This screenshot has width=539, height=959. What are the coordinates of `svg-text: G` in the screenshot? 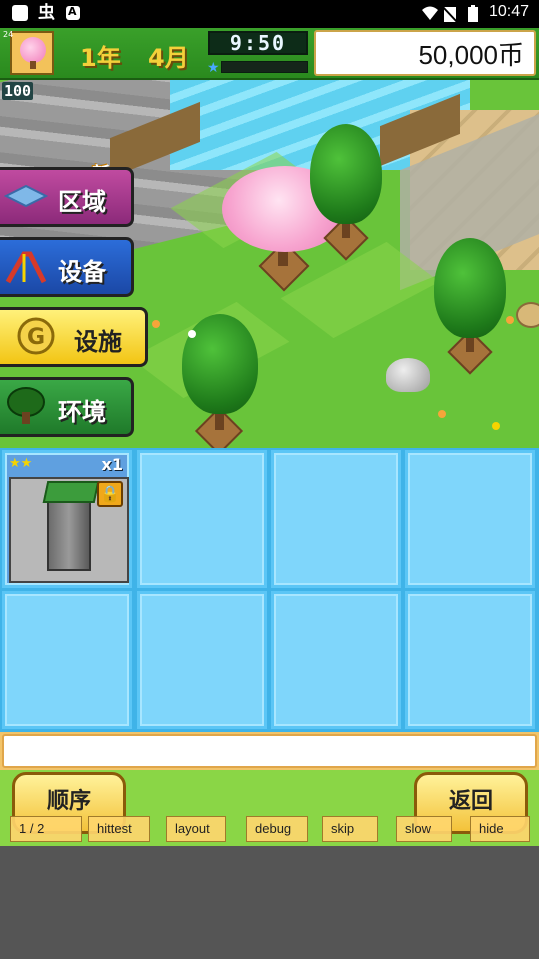 It's located at (36, 337).